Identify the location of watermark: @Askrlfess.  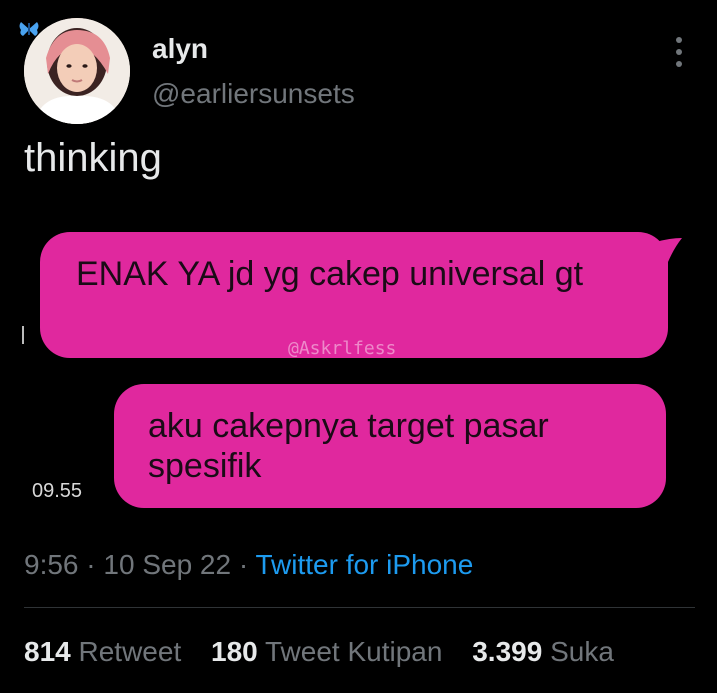
(342, 348).